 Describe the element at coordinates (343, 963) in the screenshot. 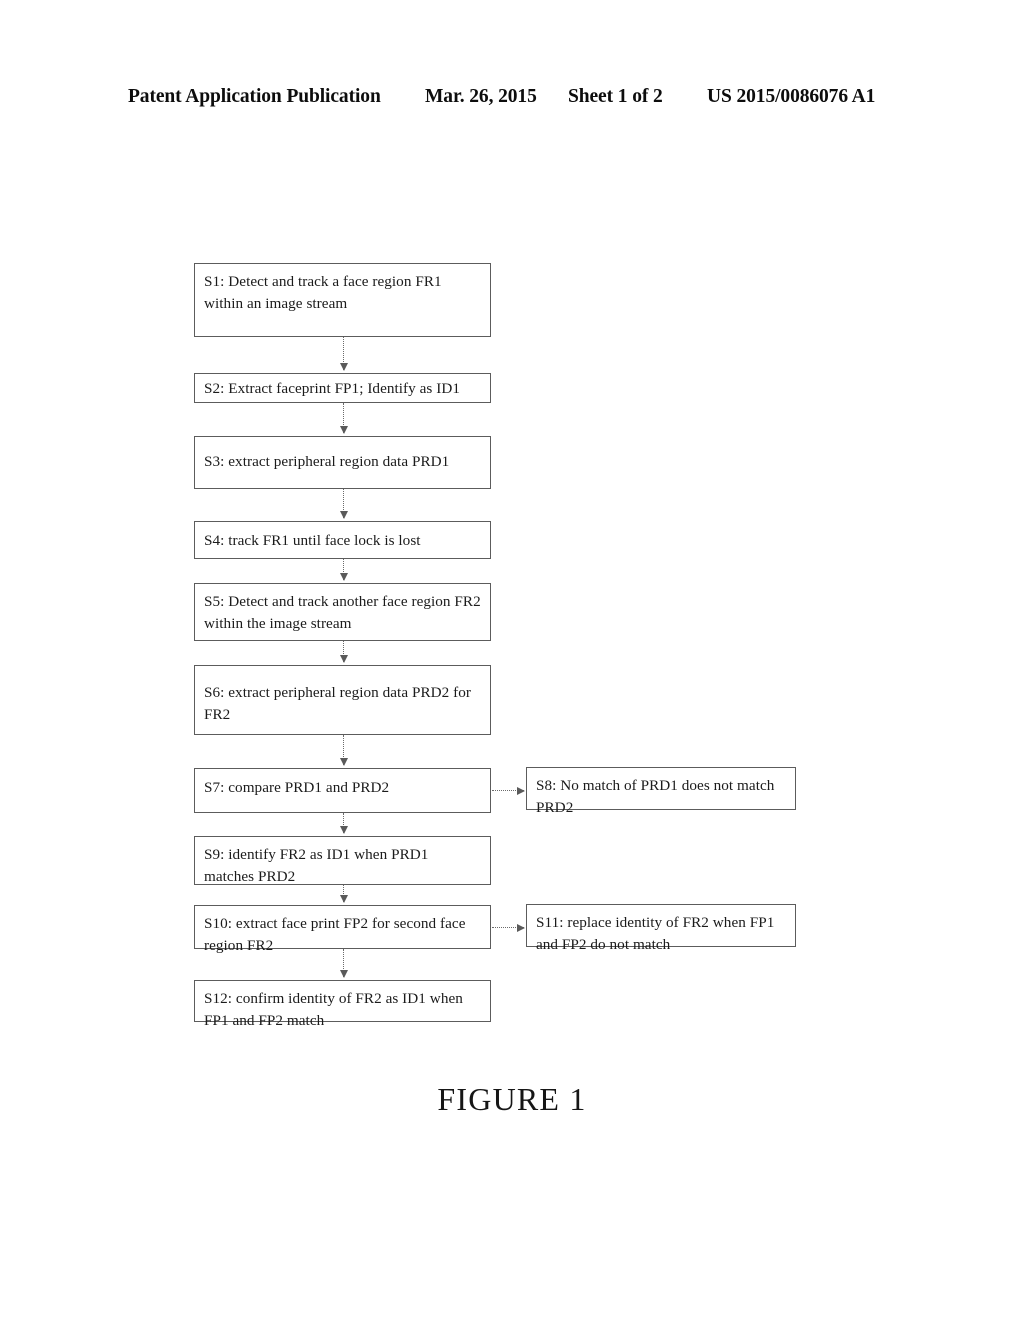

I see `connector-arrow-s10-to-s12` at that location.